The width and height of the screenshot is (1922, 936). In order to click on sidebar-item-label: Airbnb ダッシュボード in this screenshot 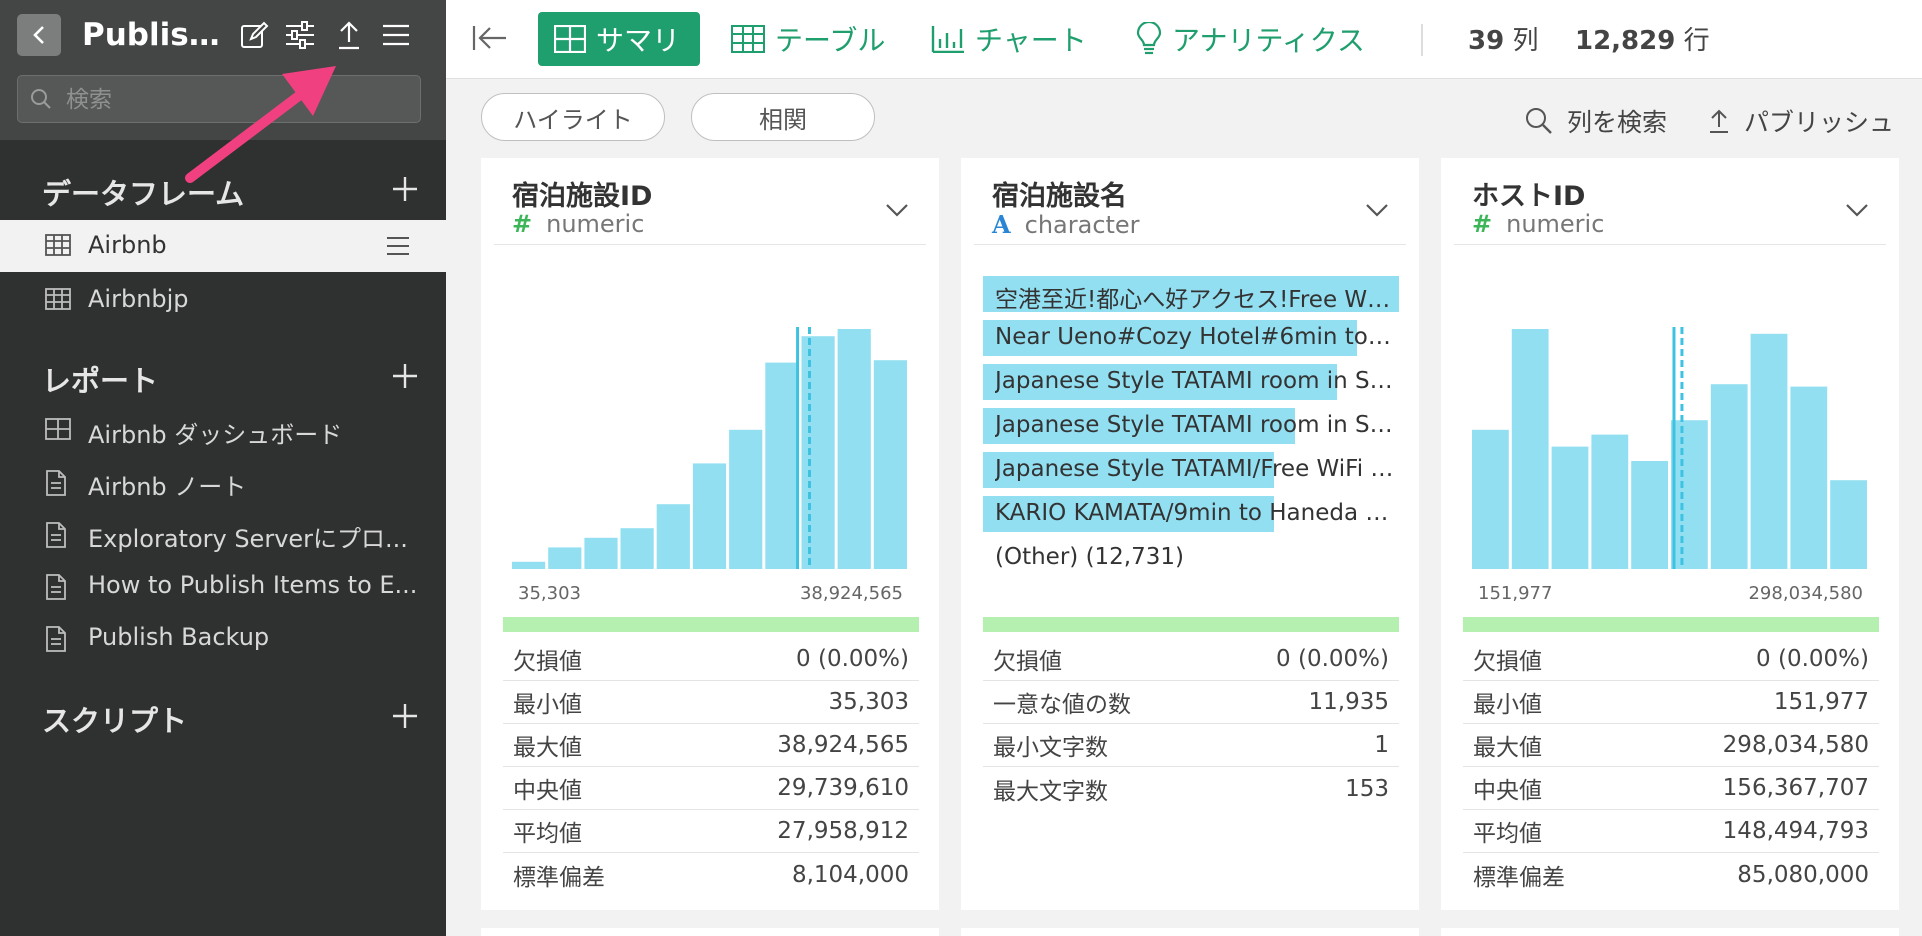, I will do `click(215, 435)`.